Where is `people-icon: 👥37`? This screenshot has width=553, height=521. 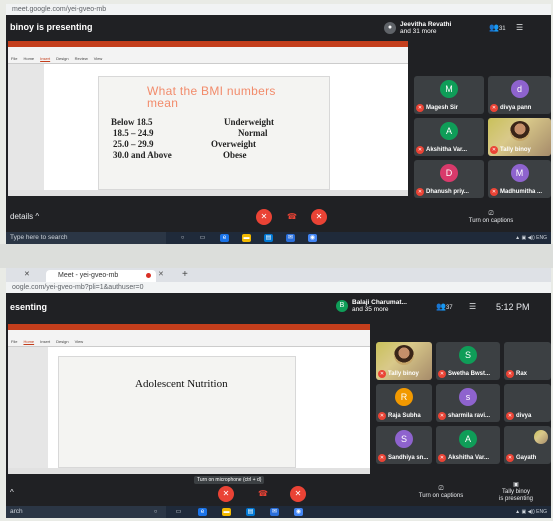 people-icon: 👥37 is located at coordinates (444, 306).